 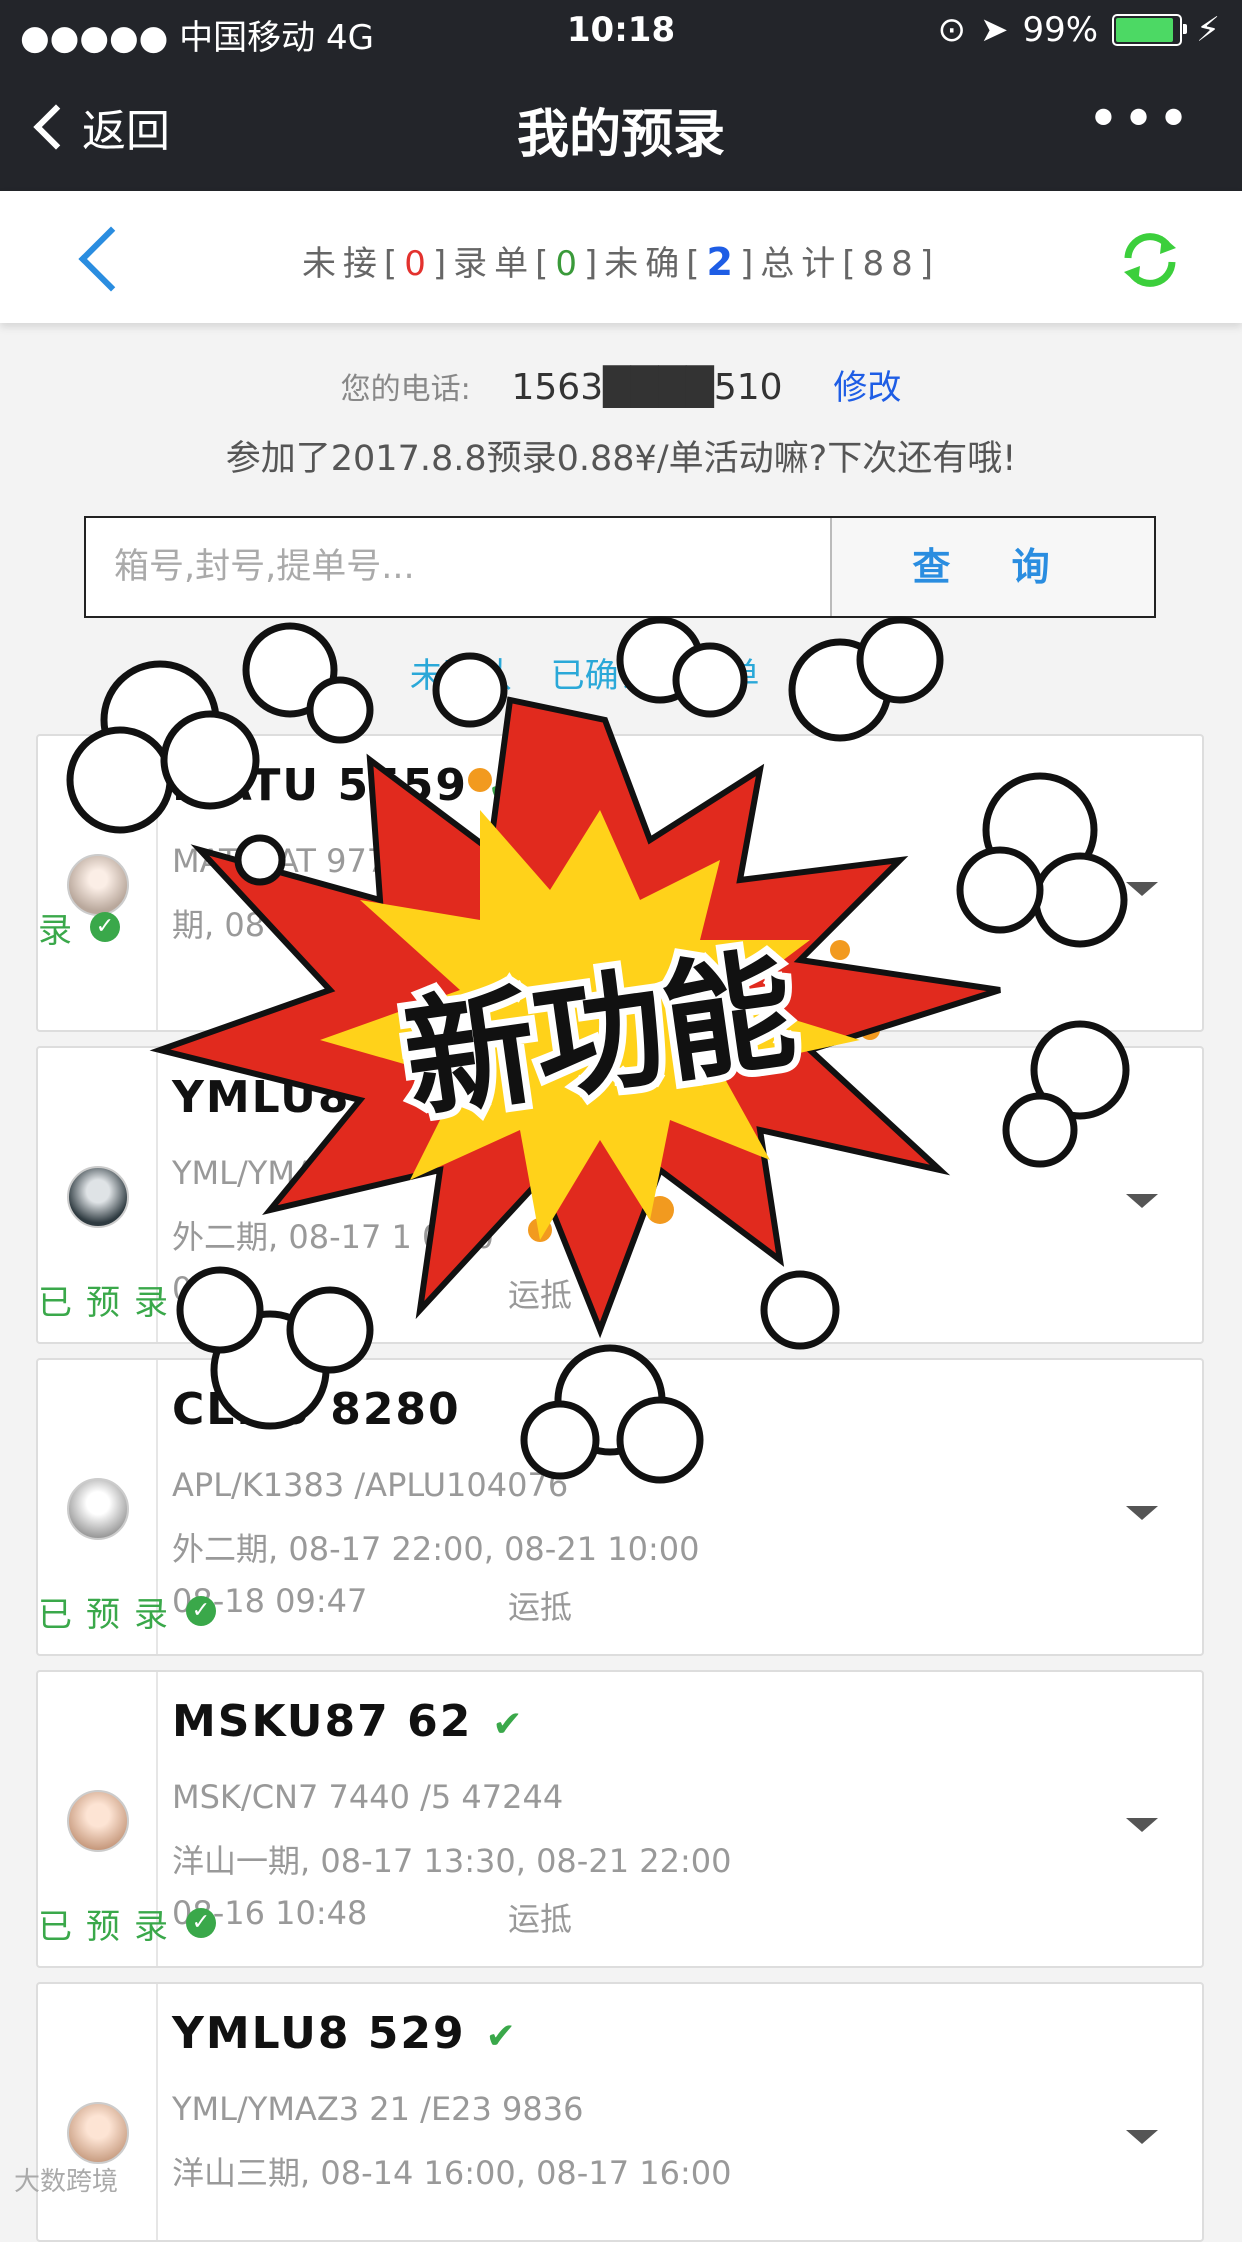 I want to click on phone-row: 您的电话: 1563████510 修改, so click(x=621, y=384).